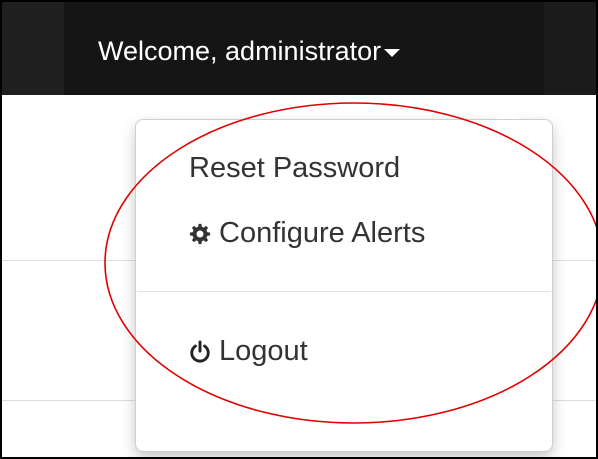 The image size is (598, 459). I want to click on user-menu-toggle: Welcome, administrator, so click(249, 50).